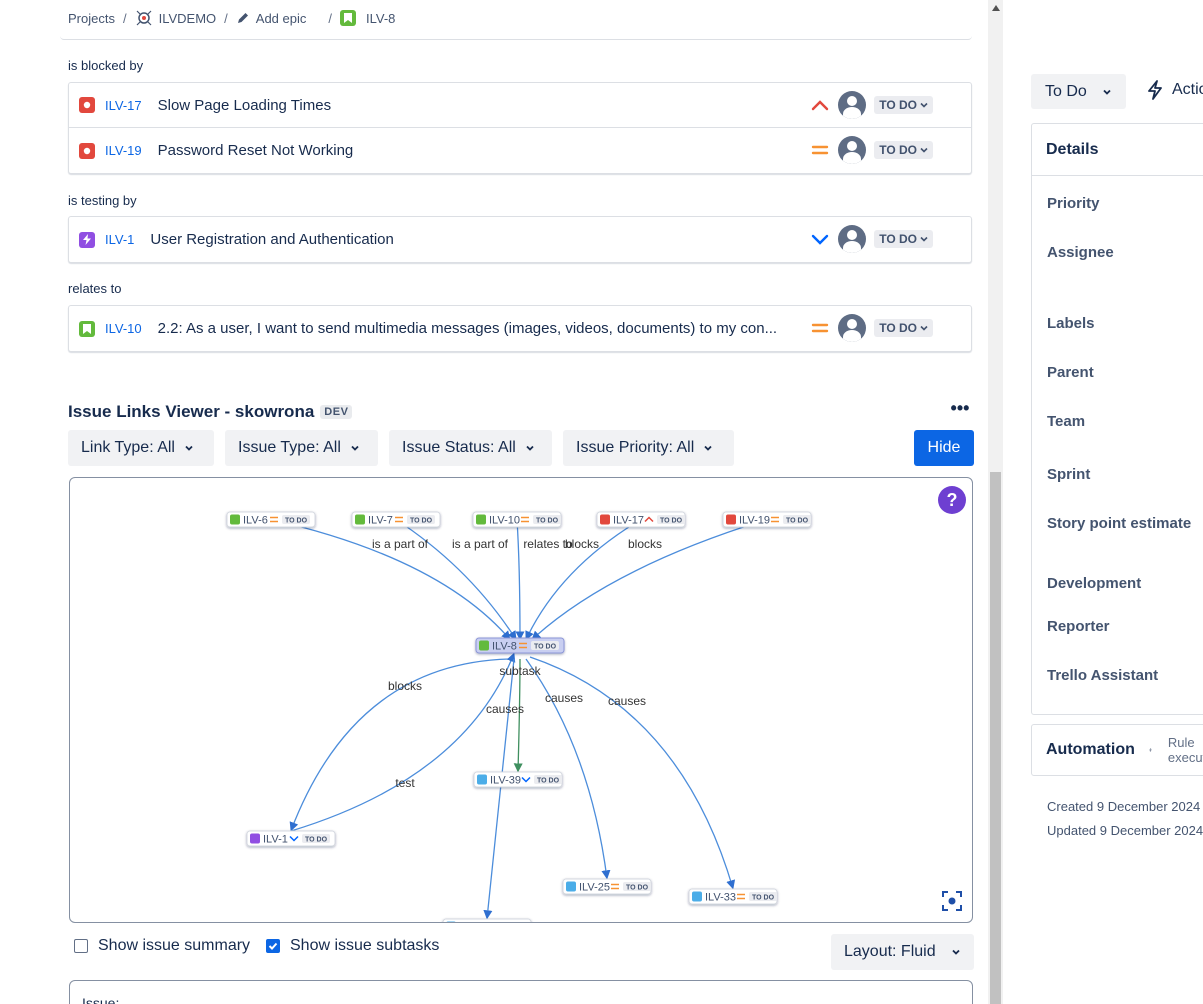  I want to click on graph-node: ILV-6 TO DO, so click(271, 519).